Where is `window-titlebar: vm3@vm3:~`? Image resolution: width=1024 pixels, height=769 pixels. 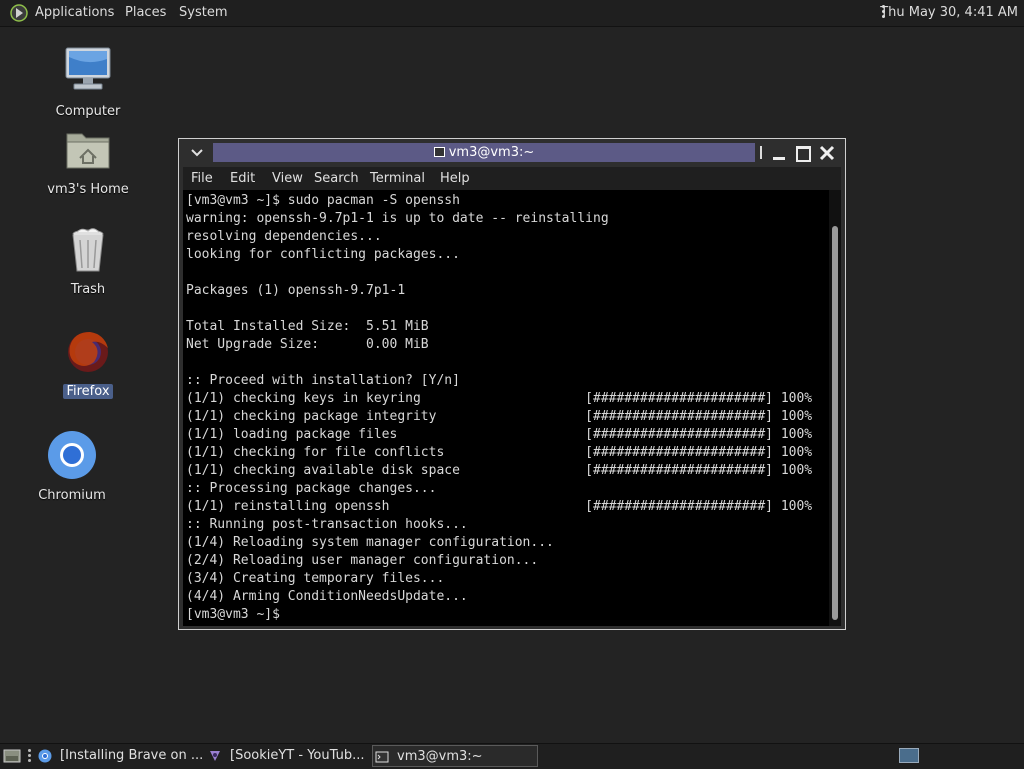
window-titlebar: vm3@vm3:~ is located at coordinates (512, 152).